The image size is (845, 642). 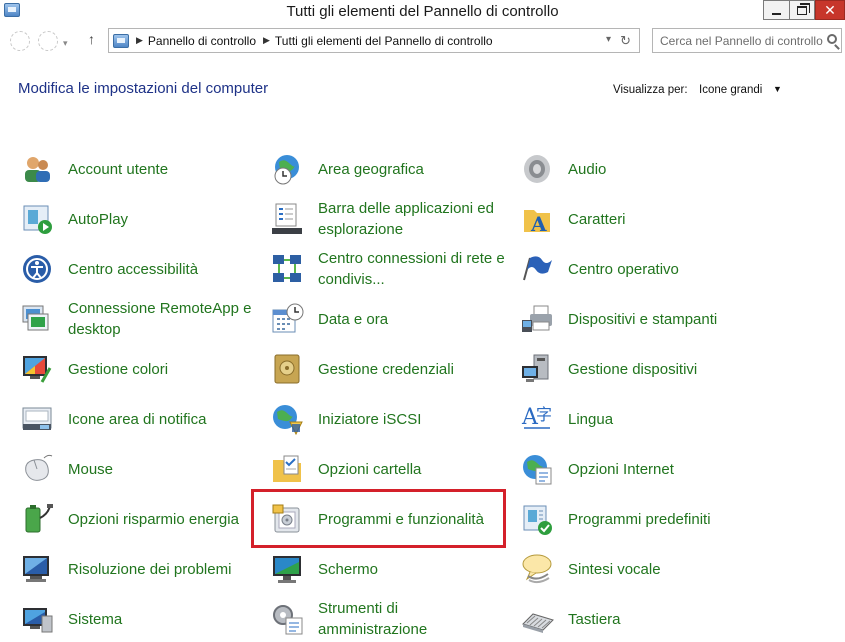 What do you see at coordinates (163, 219) in the screenshot?
I see `control-panel-item-label: AutoPlay` at bounding box center [163, 219].